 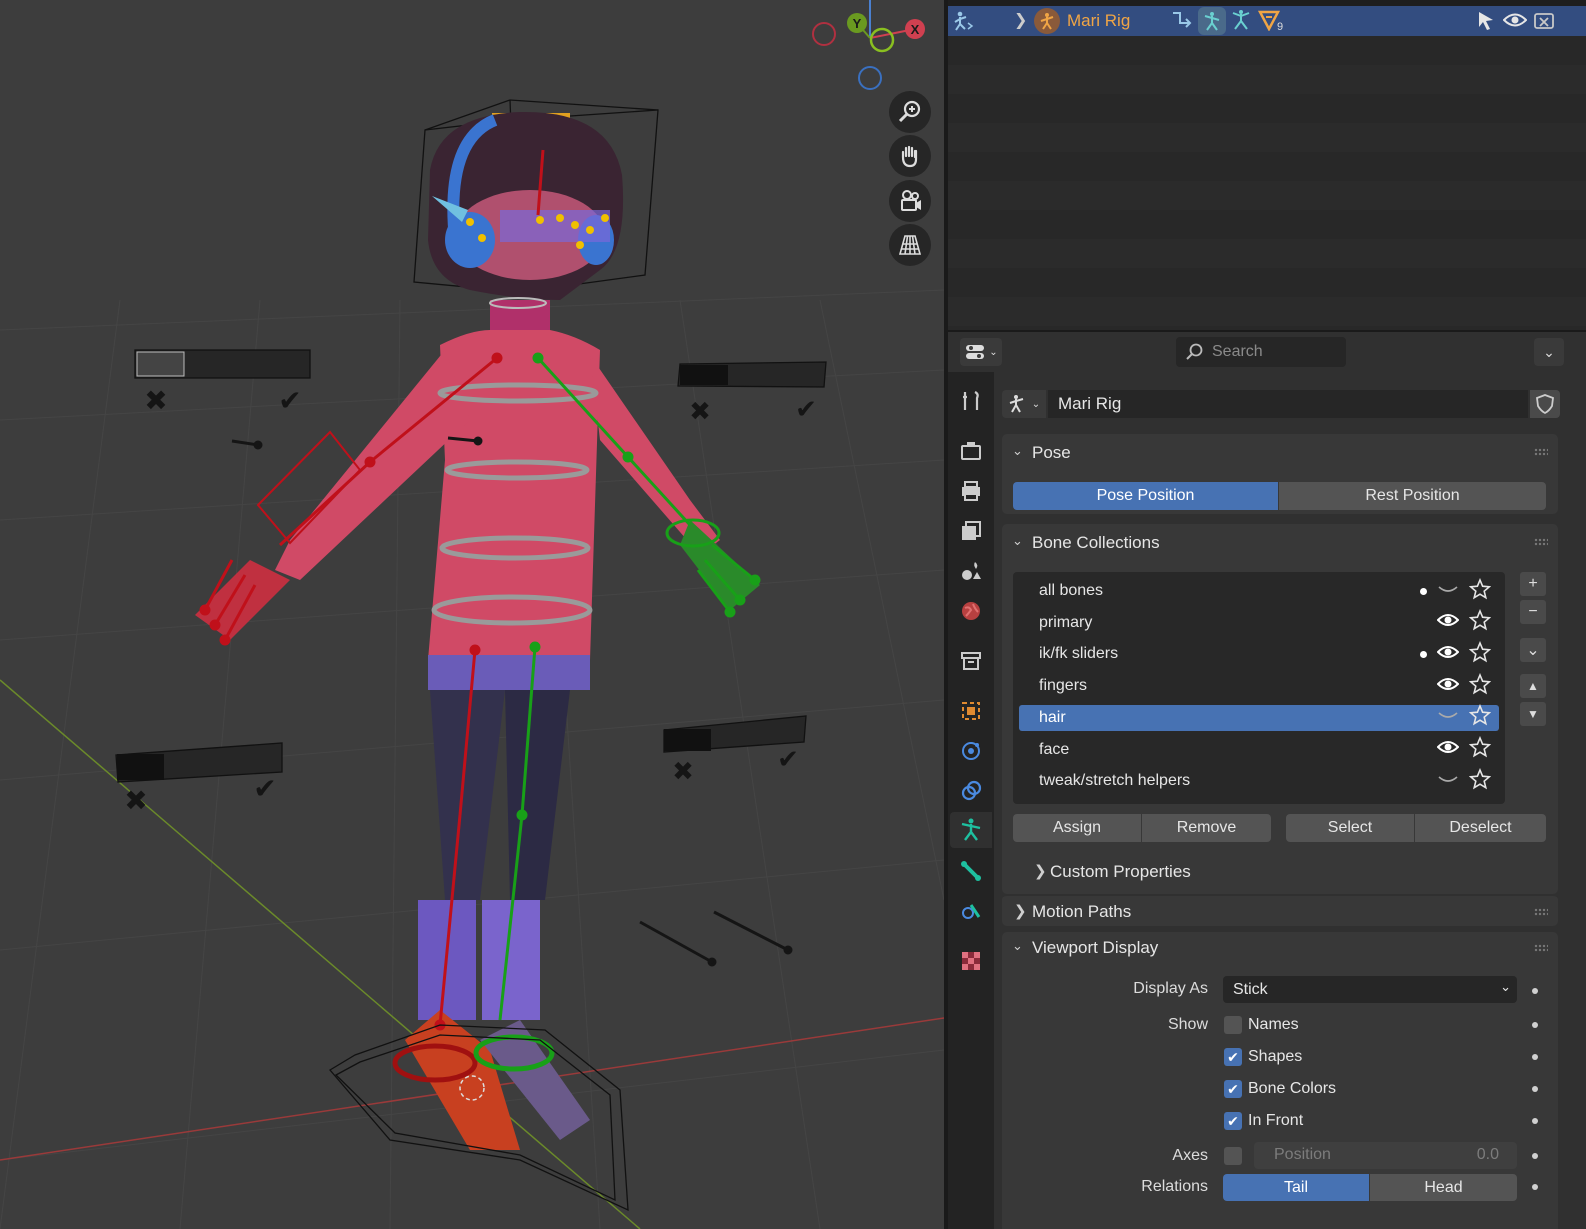 What do you see at coordinates (1077, 828) in the screenshot?
I see `assign-button: Assign` at bounding box center [1077, 828].